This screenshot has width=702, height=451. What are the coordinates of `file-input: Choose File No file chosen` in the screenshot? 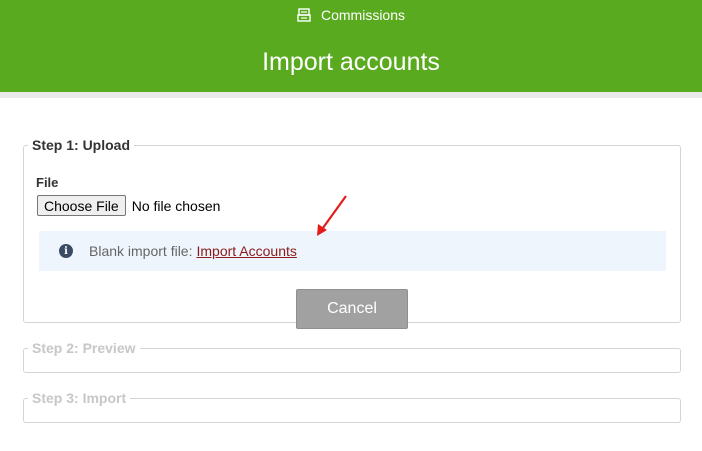 It's located at (128, 205).